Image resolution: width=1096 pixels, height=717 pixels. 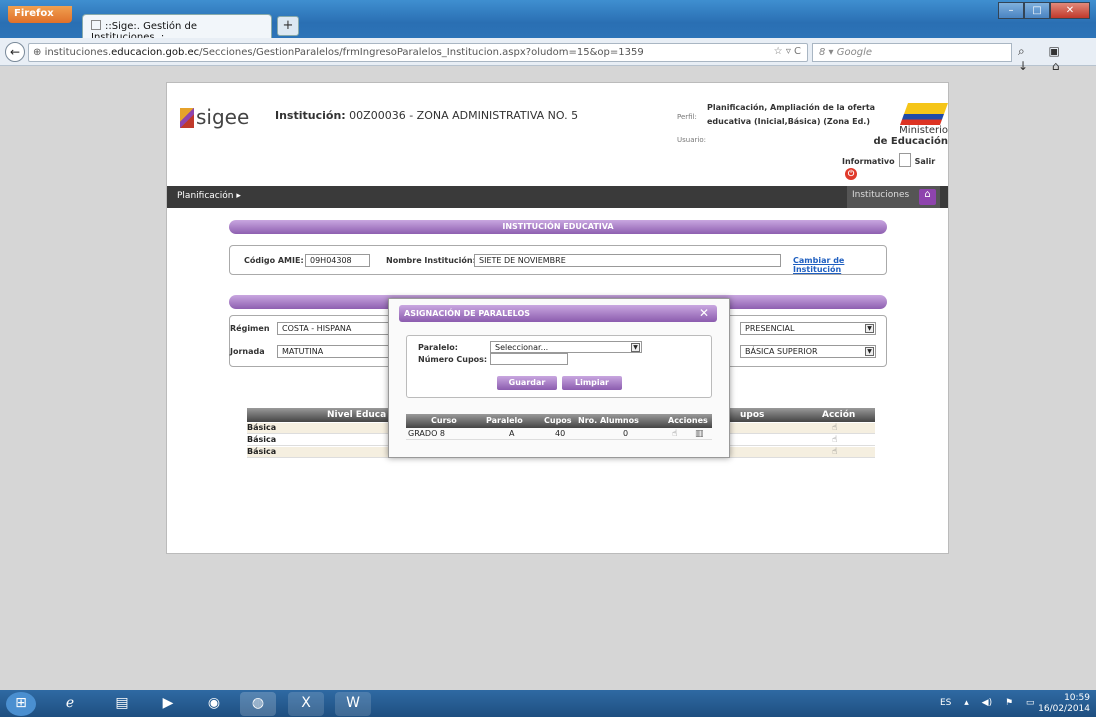 I want to click on cupos-label: Número Cupos:, so click(x=453, y=359).